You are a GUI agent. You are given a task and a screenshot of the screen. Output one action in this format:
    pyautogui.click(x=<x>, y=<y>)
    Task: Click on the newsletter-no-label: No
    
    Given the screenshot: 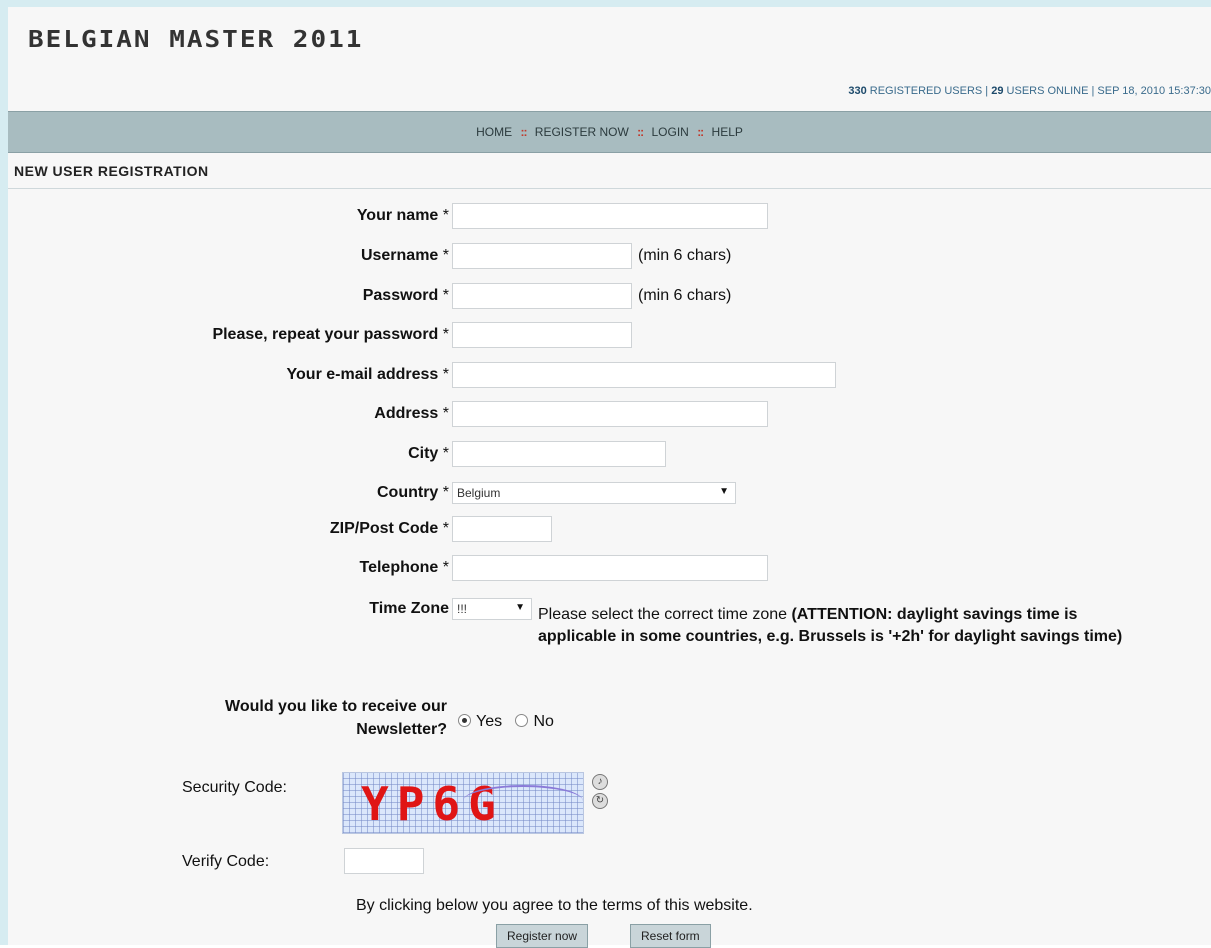 What is the action you would take?
    pyautogui.click(x=543, y=721)
    